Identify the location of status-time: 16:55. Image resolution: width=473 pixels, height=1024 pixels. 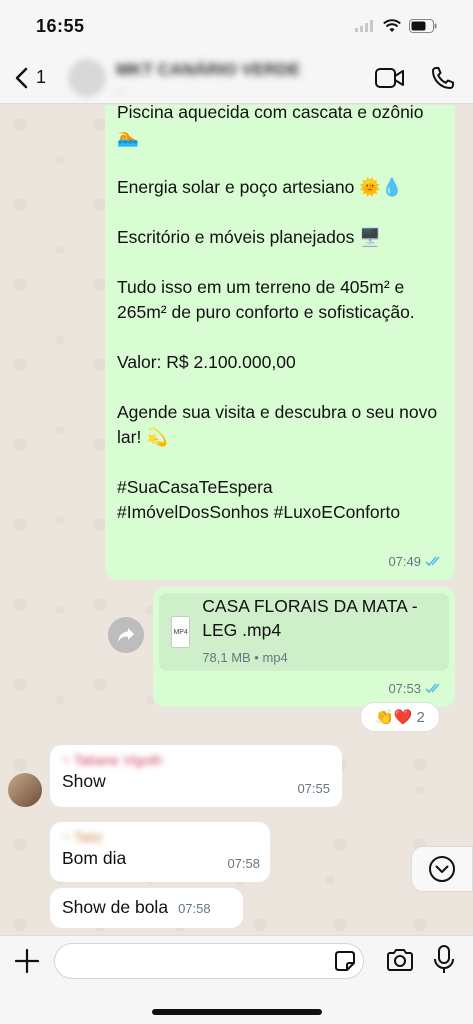
(60, 25).